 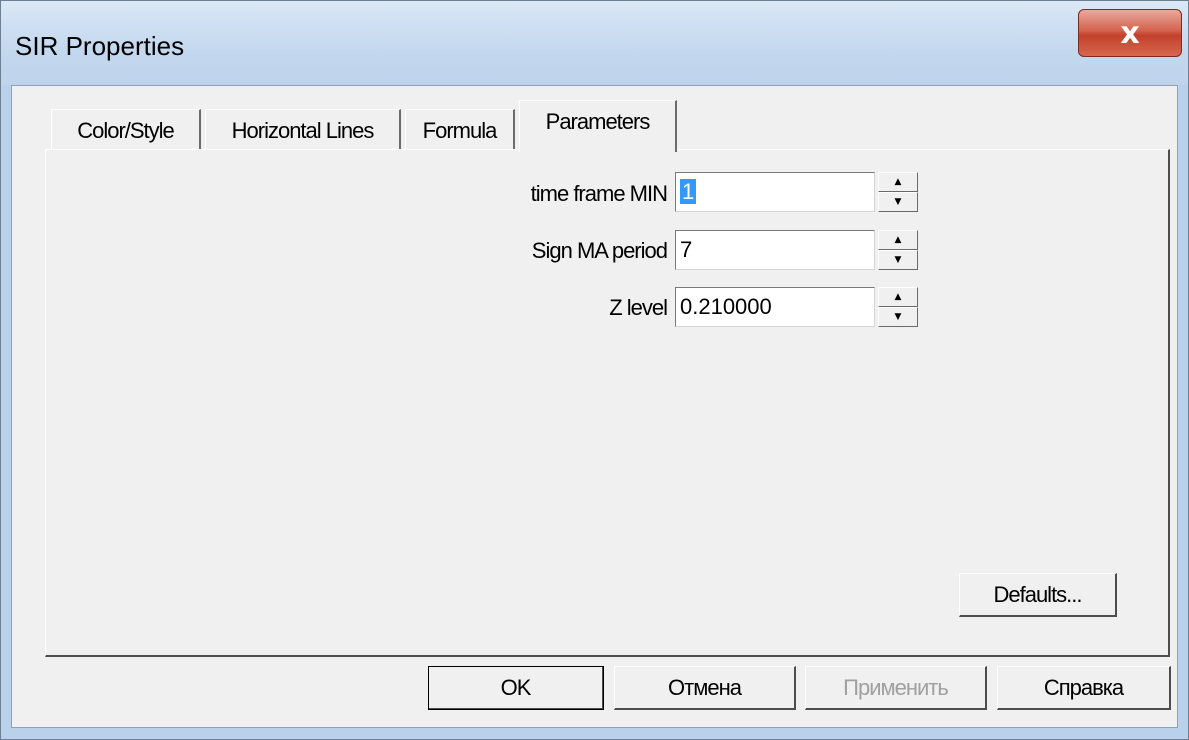 I want to click on help-button: Справка, so click(x=1084, y=688).